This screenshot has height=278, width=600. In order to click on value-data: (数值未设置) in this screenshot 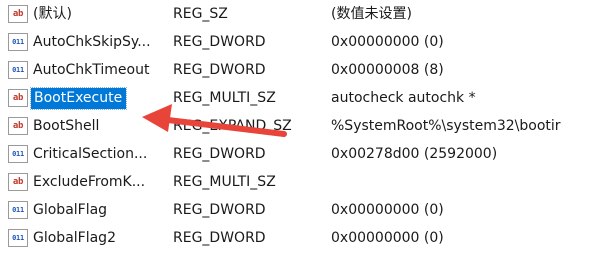, I will do `click(371, 14)`.